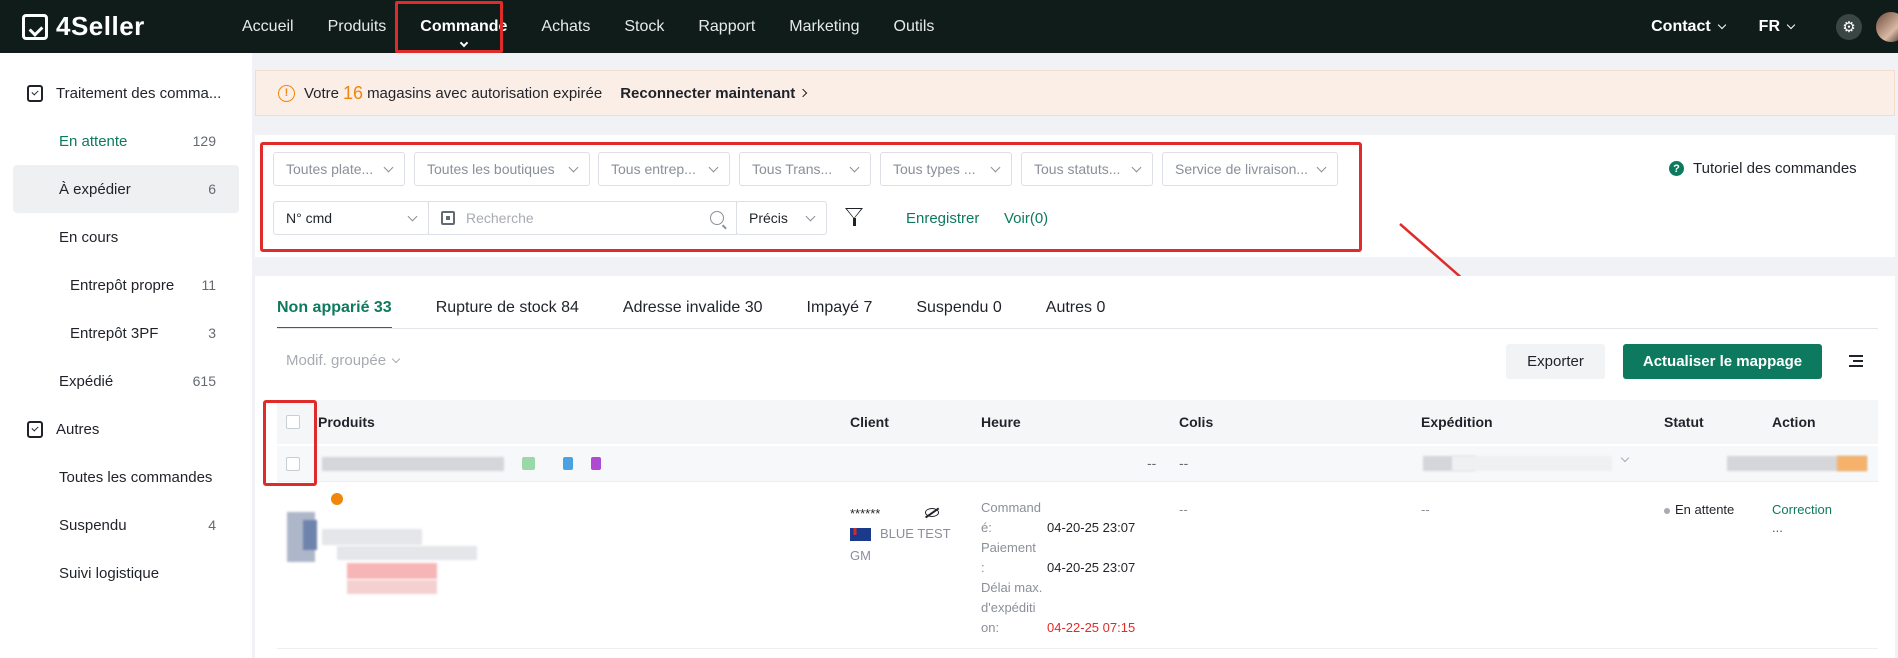 This screenshot has height=658, width=1898. I want to click on tab-non-apparie: Non apparié 33, so click(334, 308).